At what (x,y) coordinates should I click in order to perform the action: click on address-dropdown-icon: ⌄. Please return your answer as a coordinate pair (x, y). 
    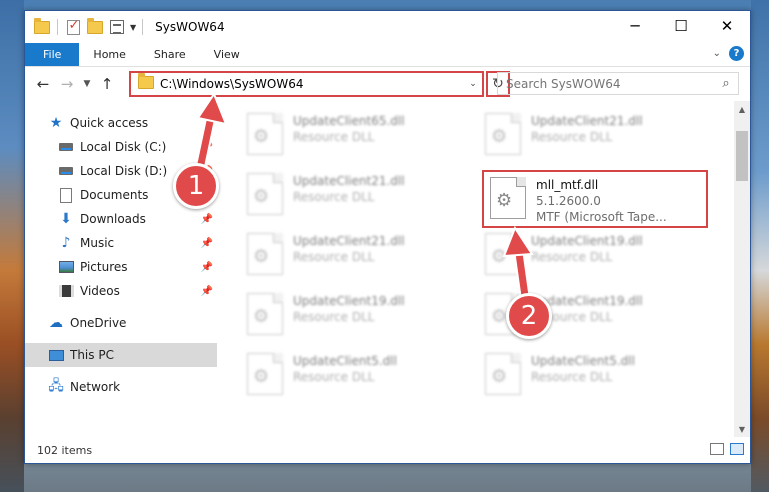
    Looking at the image, I should click on (473, 84).